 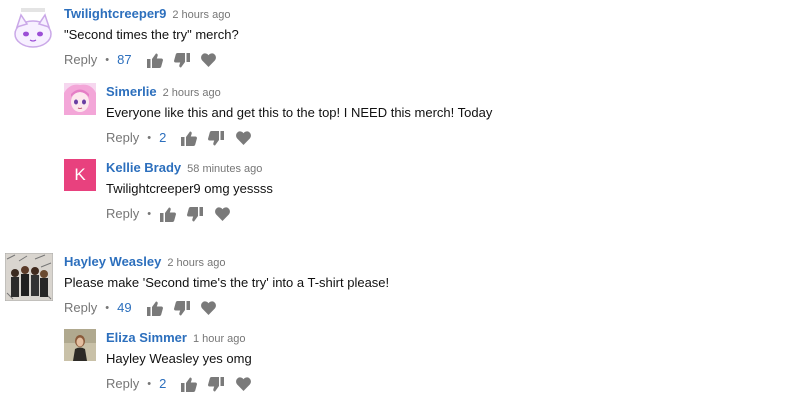 I want to click on comment-time: 58 minutes ago, so click(x=224, y=169).